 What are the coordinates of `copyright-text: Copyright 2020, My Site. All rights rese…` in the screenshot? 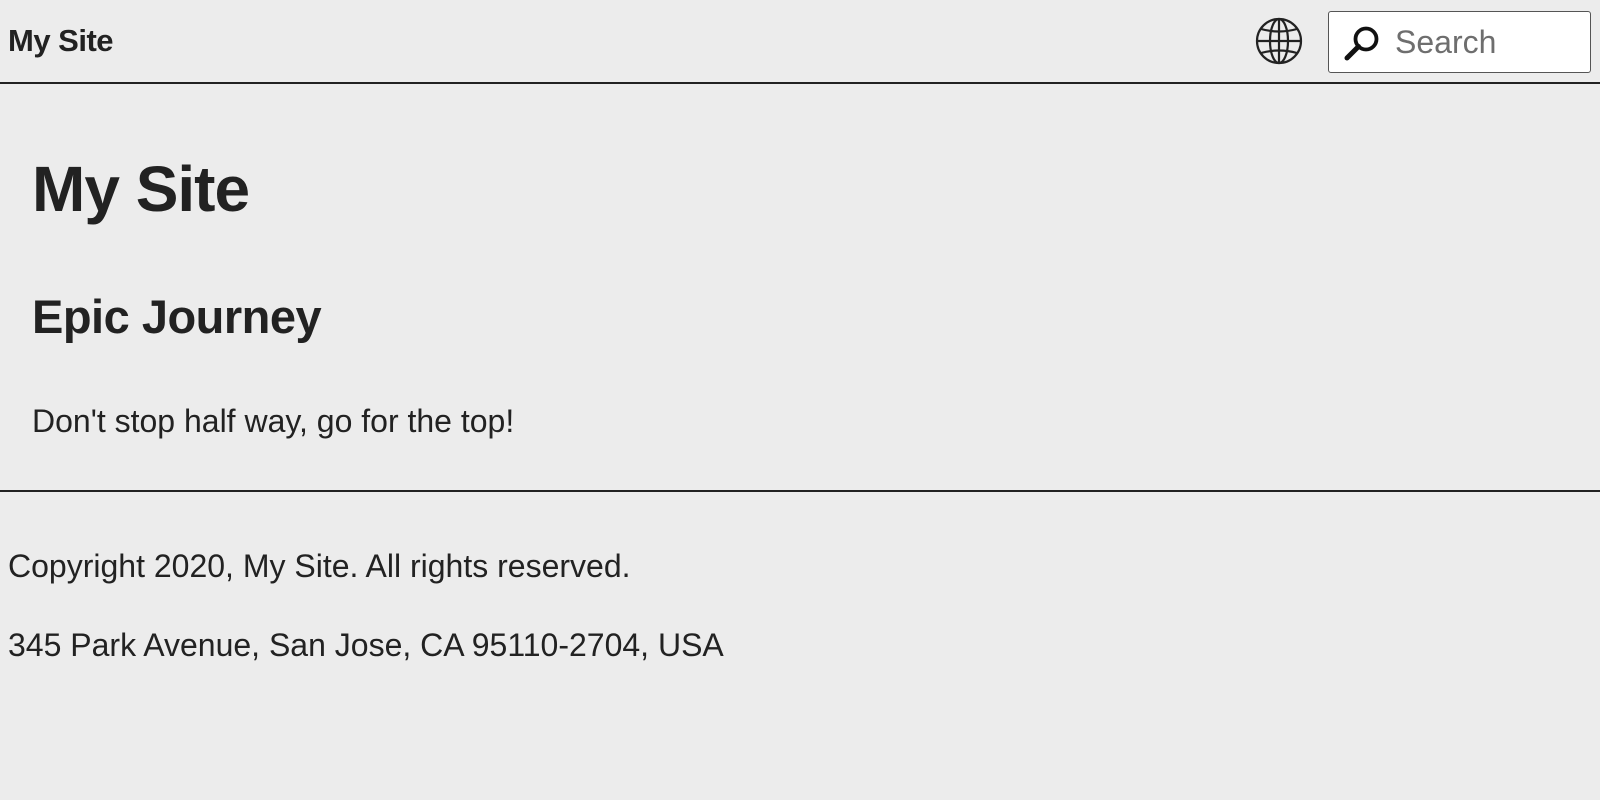 It's located at (319, 566).